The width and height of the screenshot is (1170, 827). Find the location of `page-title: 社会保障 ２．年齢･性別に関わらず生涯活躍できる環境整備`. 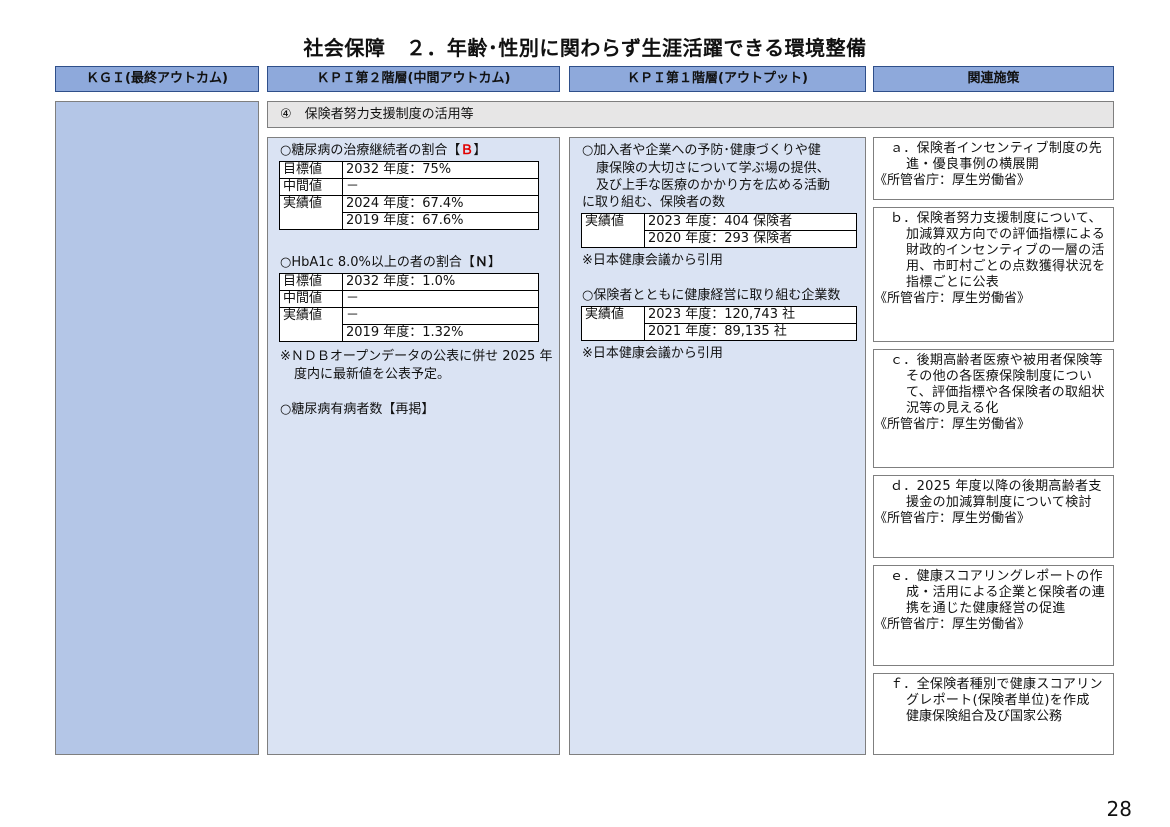

page-title: 社会保障 ２．年齢･性別に関わらず生涯活躍できる環境整備 is located at coordinates (585, 48).